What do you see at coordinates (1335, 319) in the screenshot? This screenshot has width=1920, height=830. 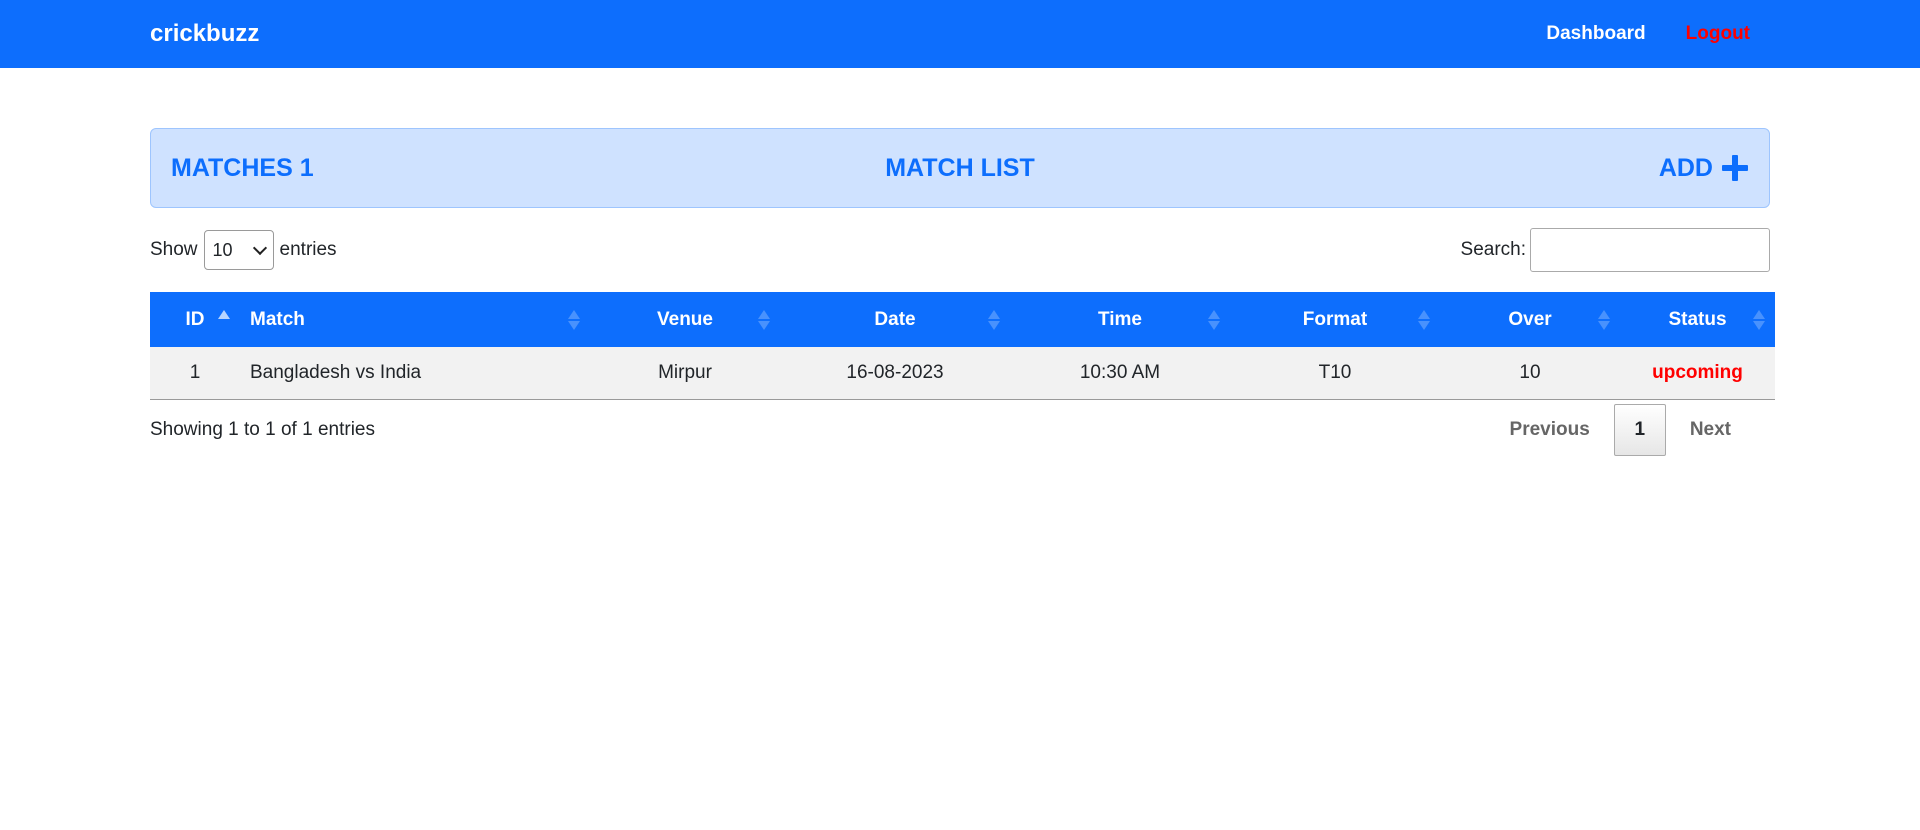 I see `column-header-format: Format` at bounding box center [1335, 319].